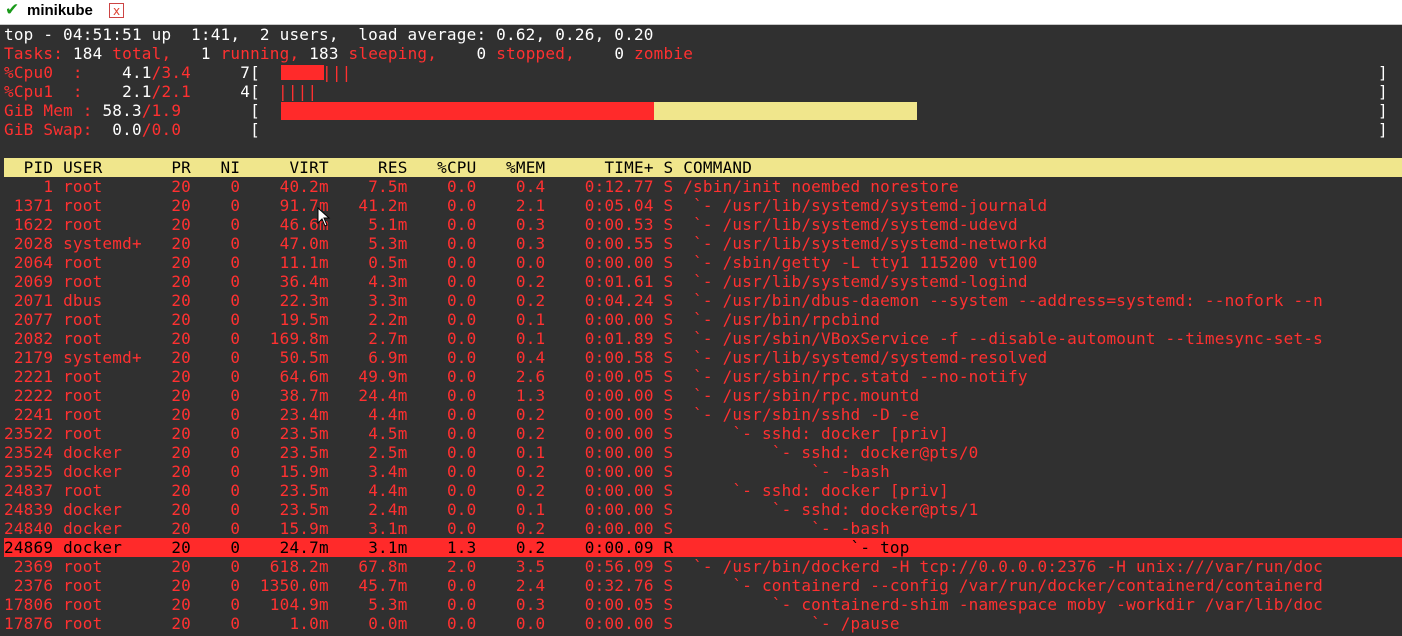 The height and width of the screenshot is (636, 1402). I want to click on cell-pid: 24869, so click(29, 547).